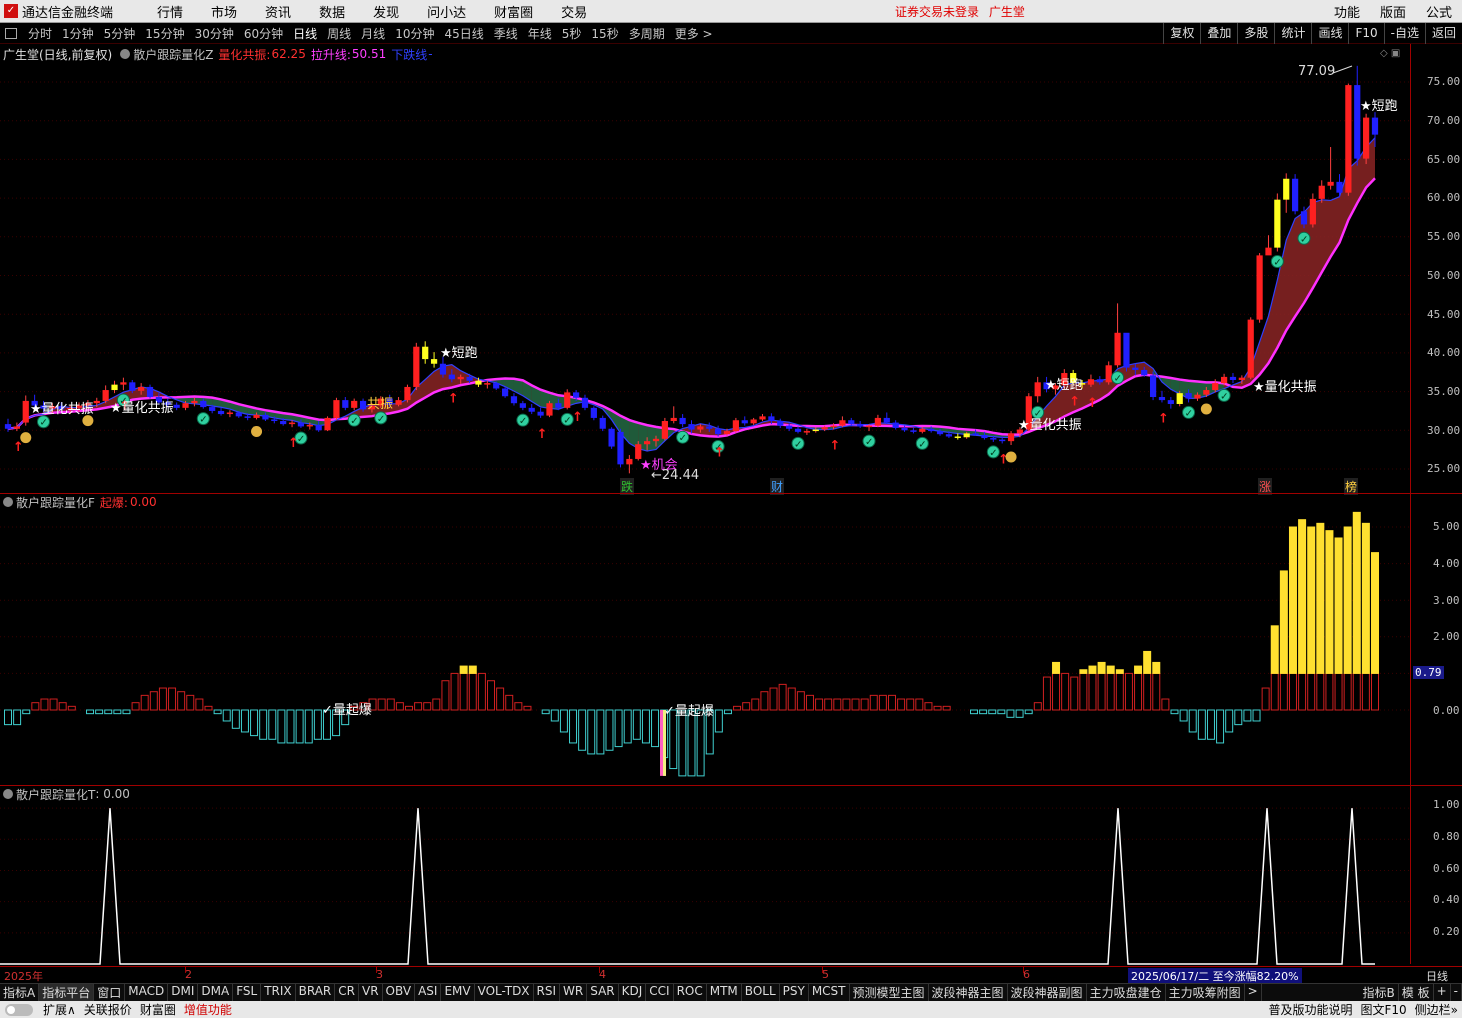  What do you see at coordinates (446, 11) in the screenshot?
I see `menu-ask: 问小达` at bounding box center [446, 11].